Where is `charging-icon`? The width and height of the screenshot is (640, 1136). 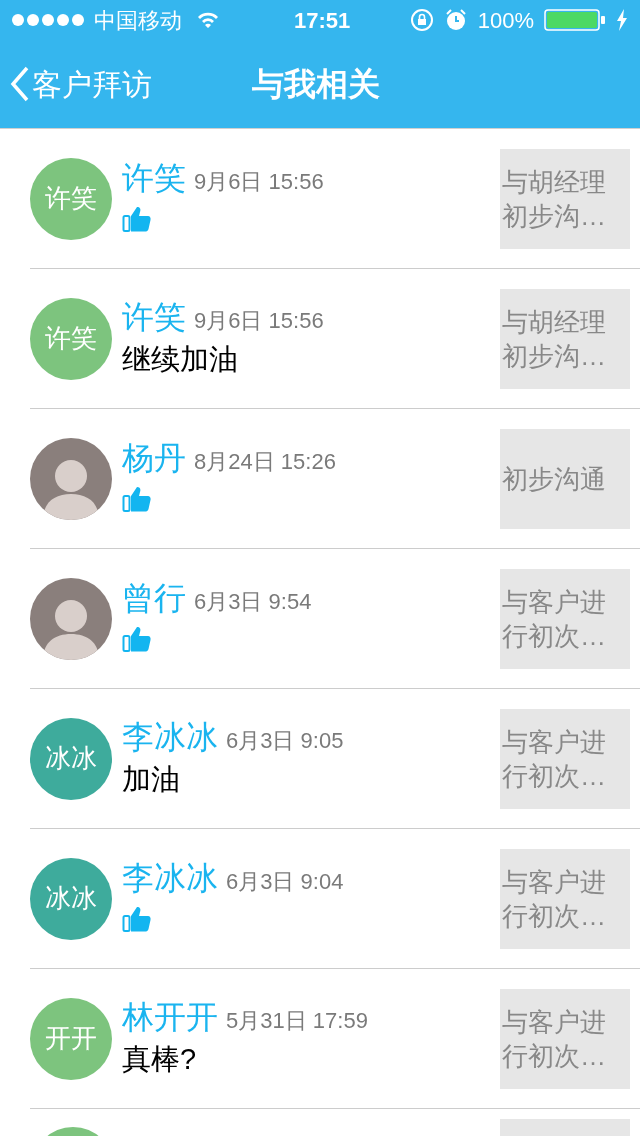
charging-icon is located at coordinates (622, 20).